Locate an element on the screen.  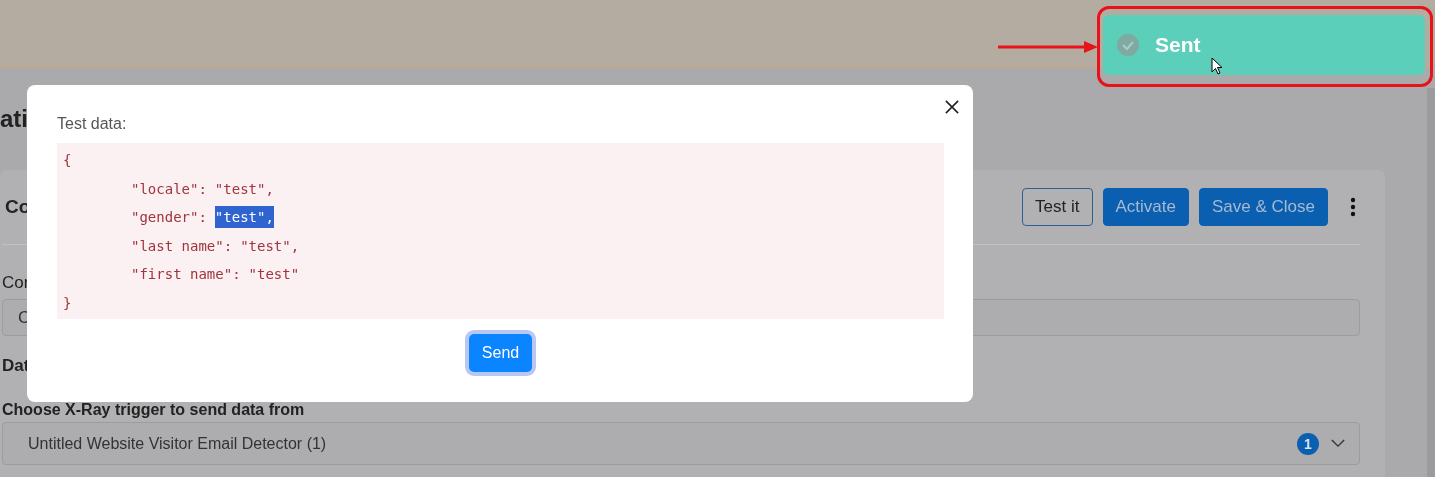
field-label: Choose X-Ray trigger to send data from is located at coordinates (153, 410).